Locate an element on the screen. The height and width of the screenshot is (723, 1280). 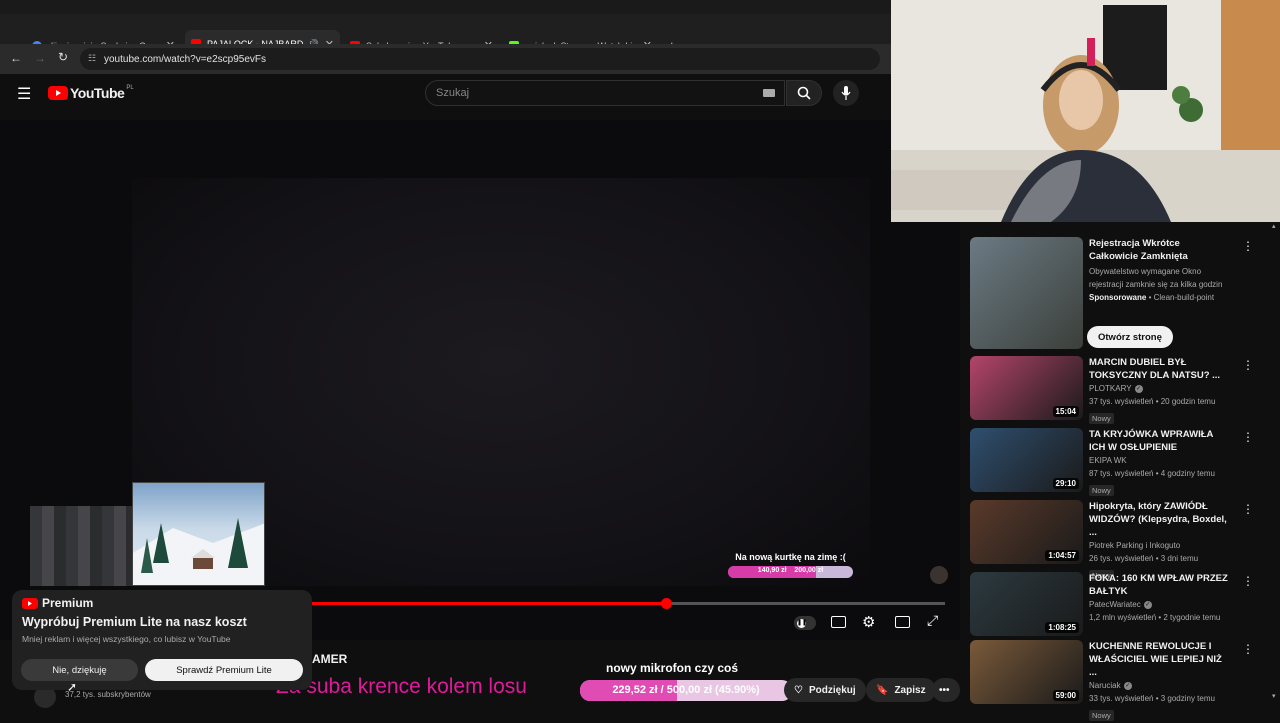
duration-badge: 15:04 is located at coordinates (1065, 411).